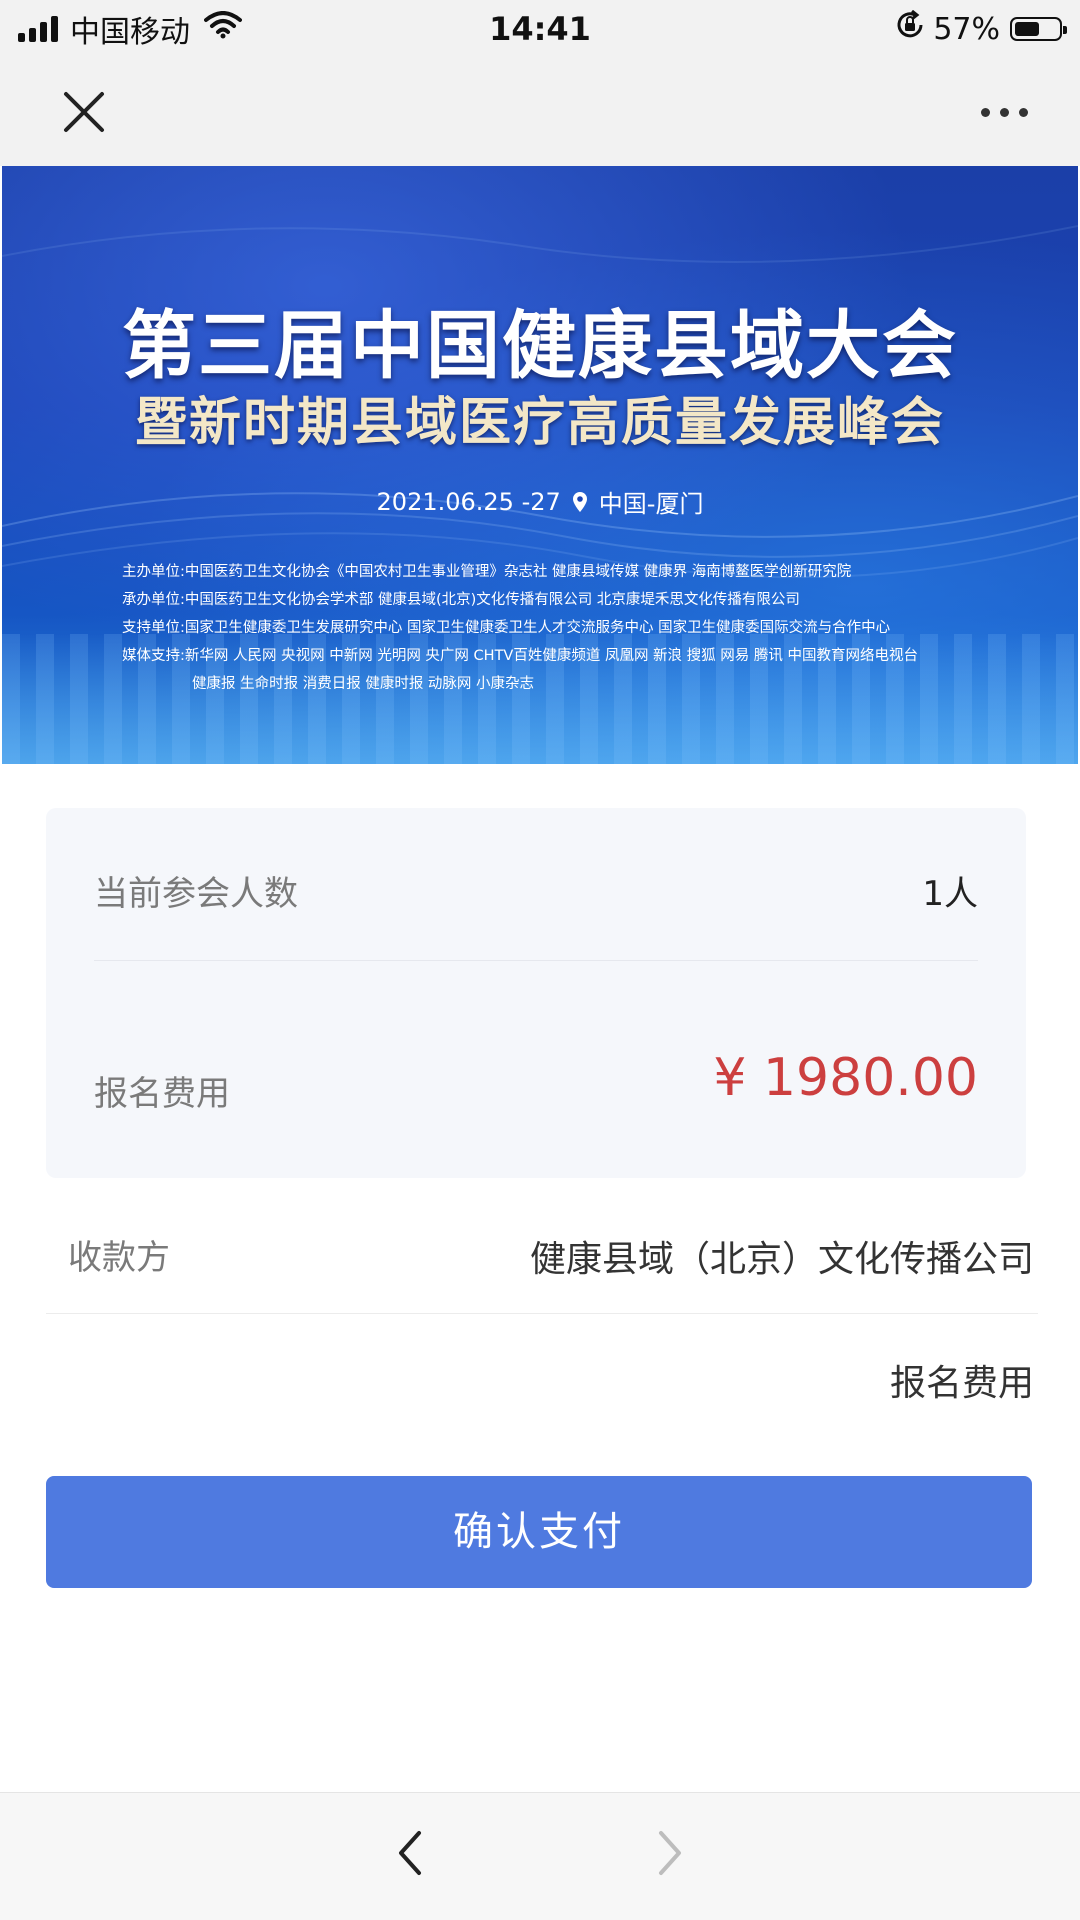 This screenshot has height=1920, width=1080. What do you see at coordinates (1004, 112) in the screenshot?
I see `more-button` at bounding box center [1004, 112].